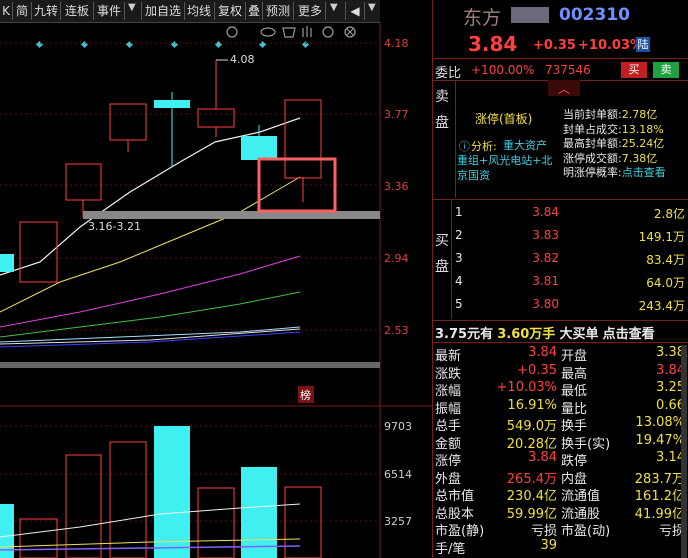 Image resolution: width=688 pixels, height=558 pixels. I want to click on buy-price: 3.81, so click(545, 281).